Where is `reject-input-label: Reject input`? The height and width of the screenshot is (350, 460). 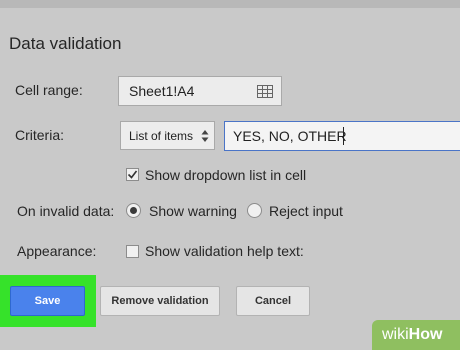 reject-input-label: Reject input is located at coordinates (306, 211).